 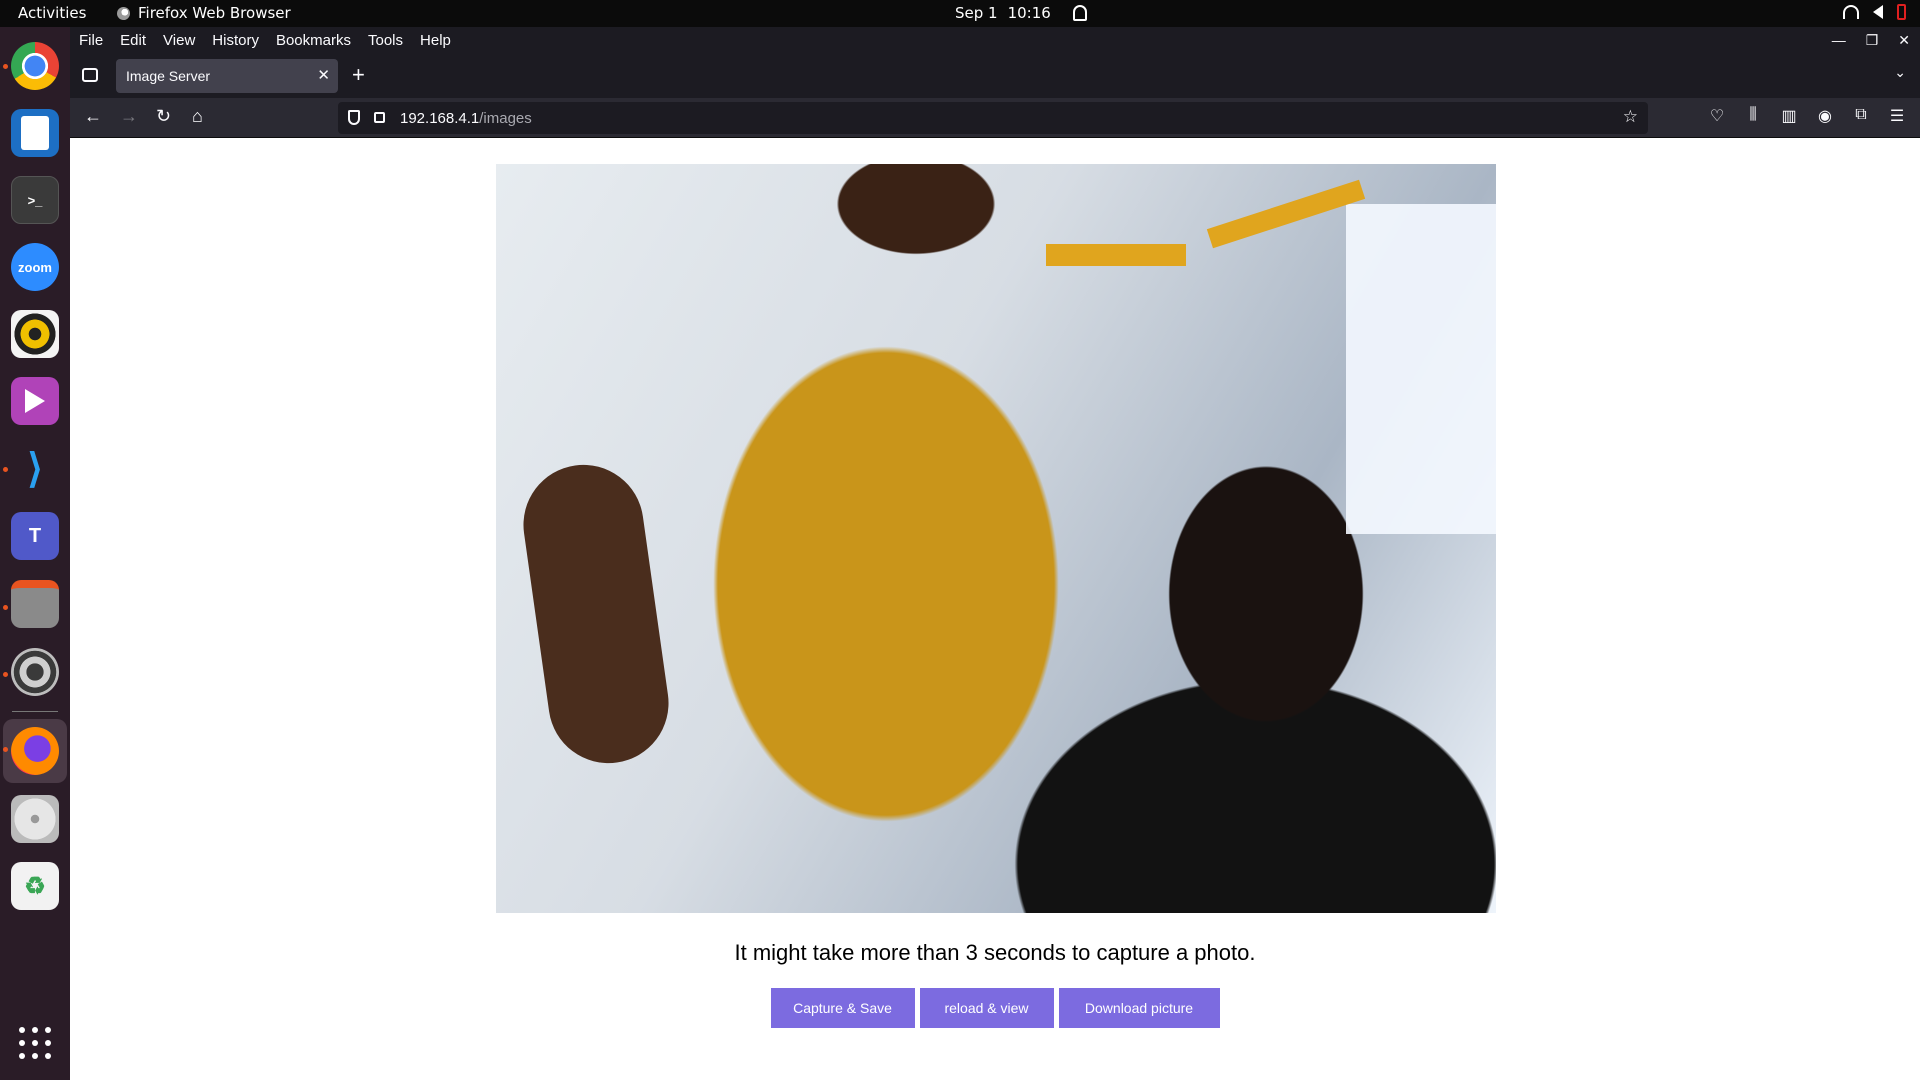 I want to click on system-tray, so click(x=1874, y=12).